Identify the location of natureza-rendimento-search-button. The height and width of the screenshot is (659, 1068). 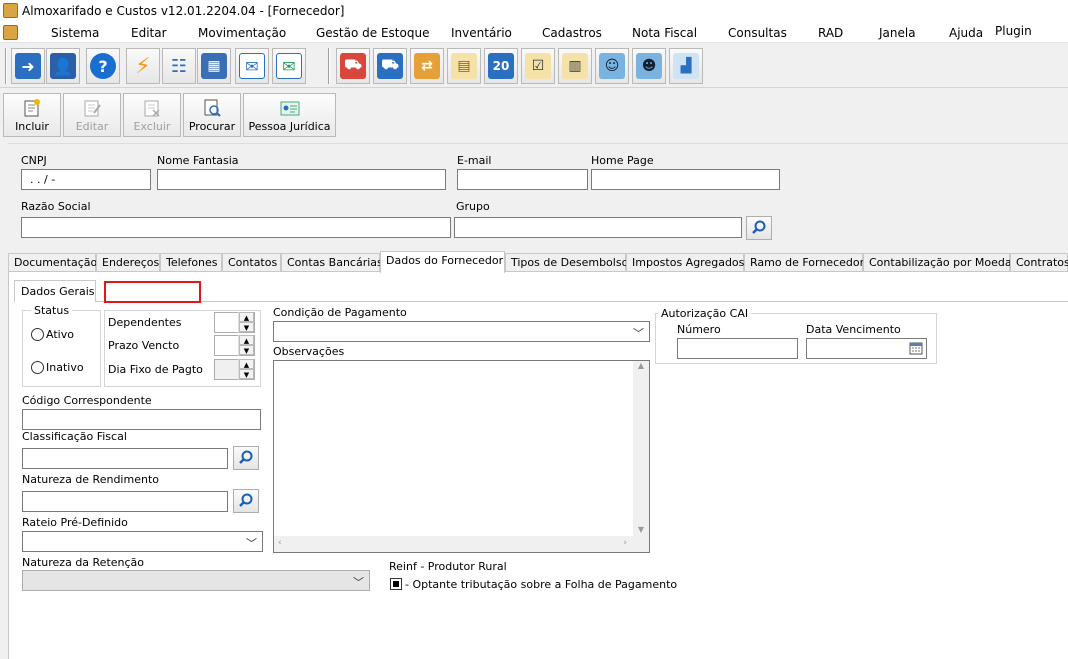
(246, 501).